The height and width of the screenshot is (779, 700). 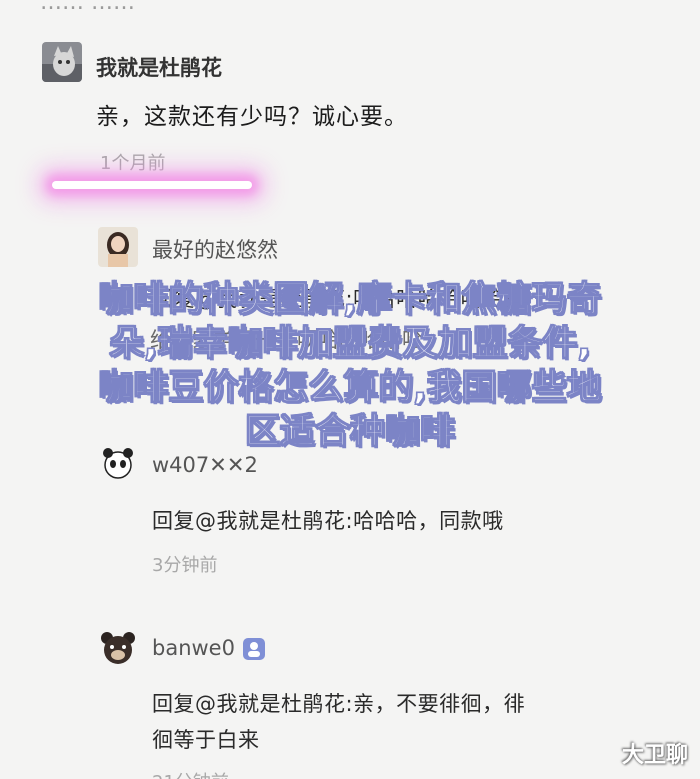 I want to click on title-line: 区适合种咖啡, so click(x=349, y=431).